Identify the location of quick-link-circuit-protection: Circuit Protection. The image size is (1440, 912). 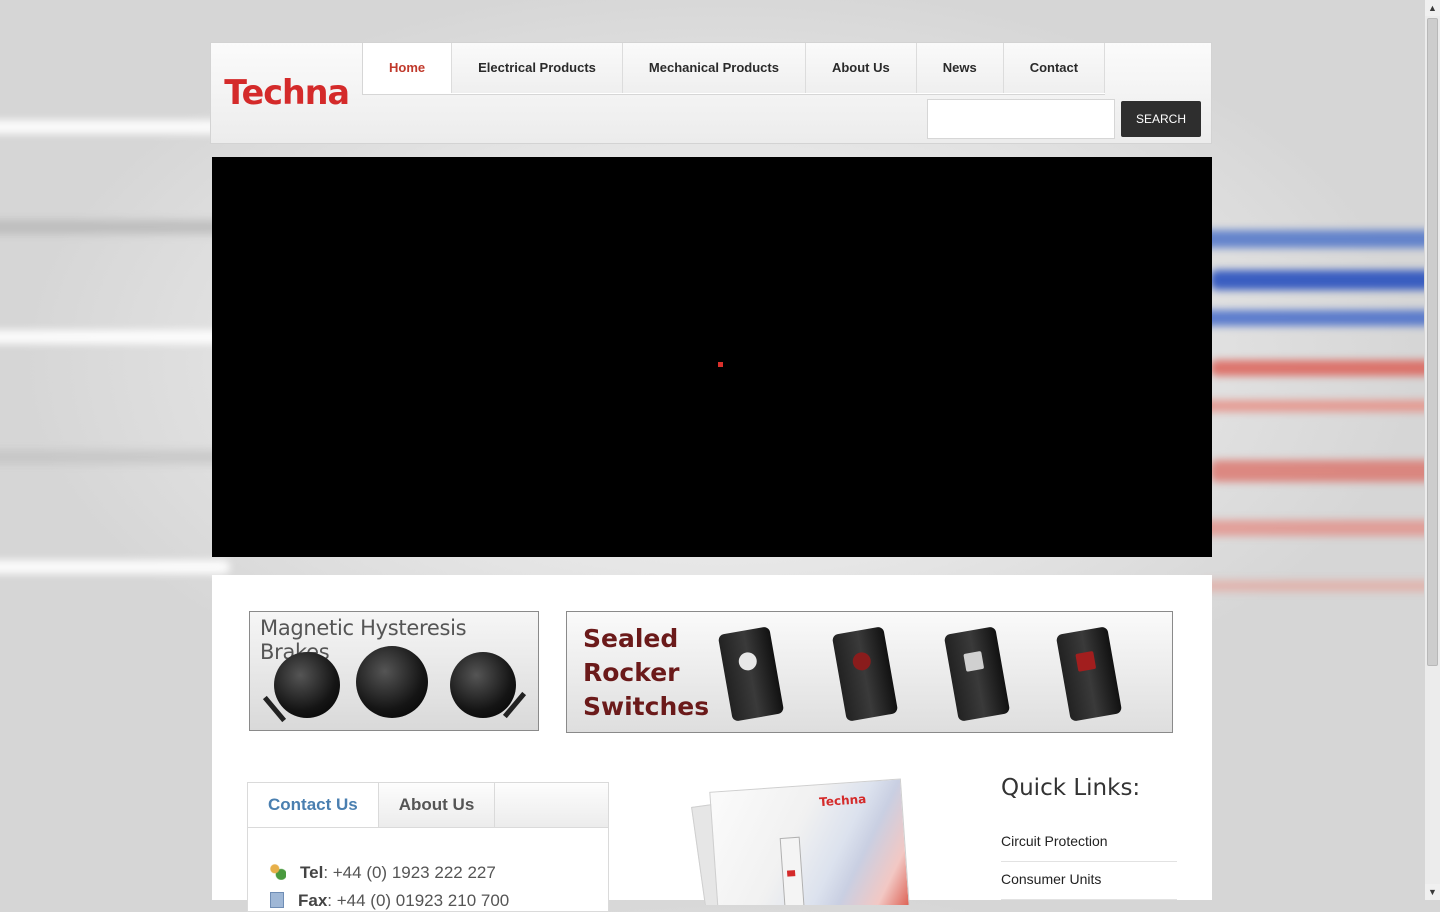
(1089, 843).